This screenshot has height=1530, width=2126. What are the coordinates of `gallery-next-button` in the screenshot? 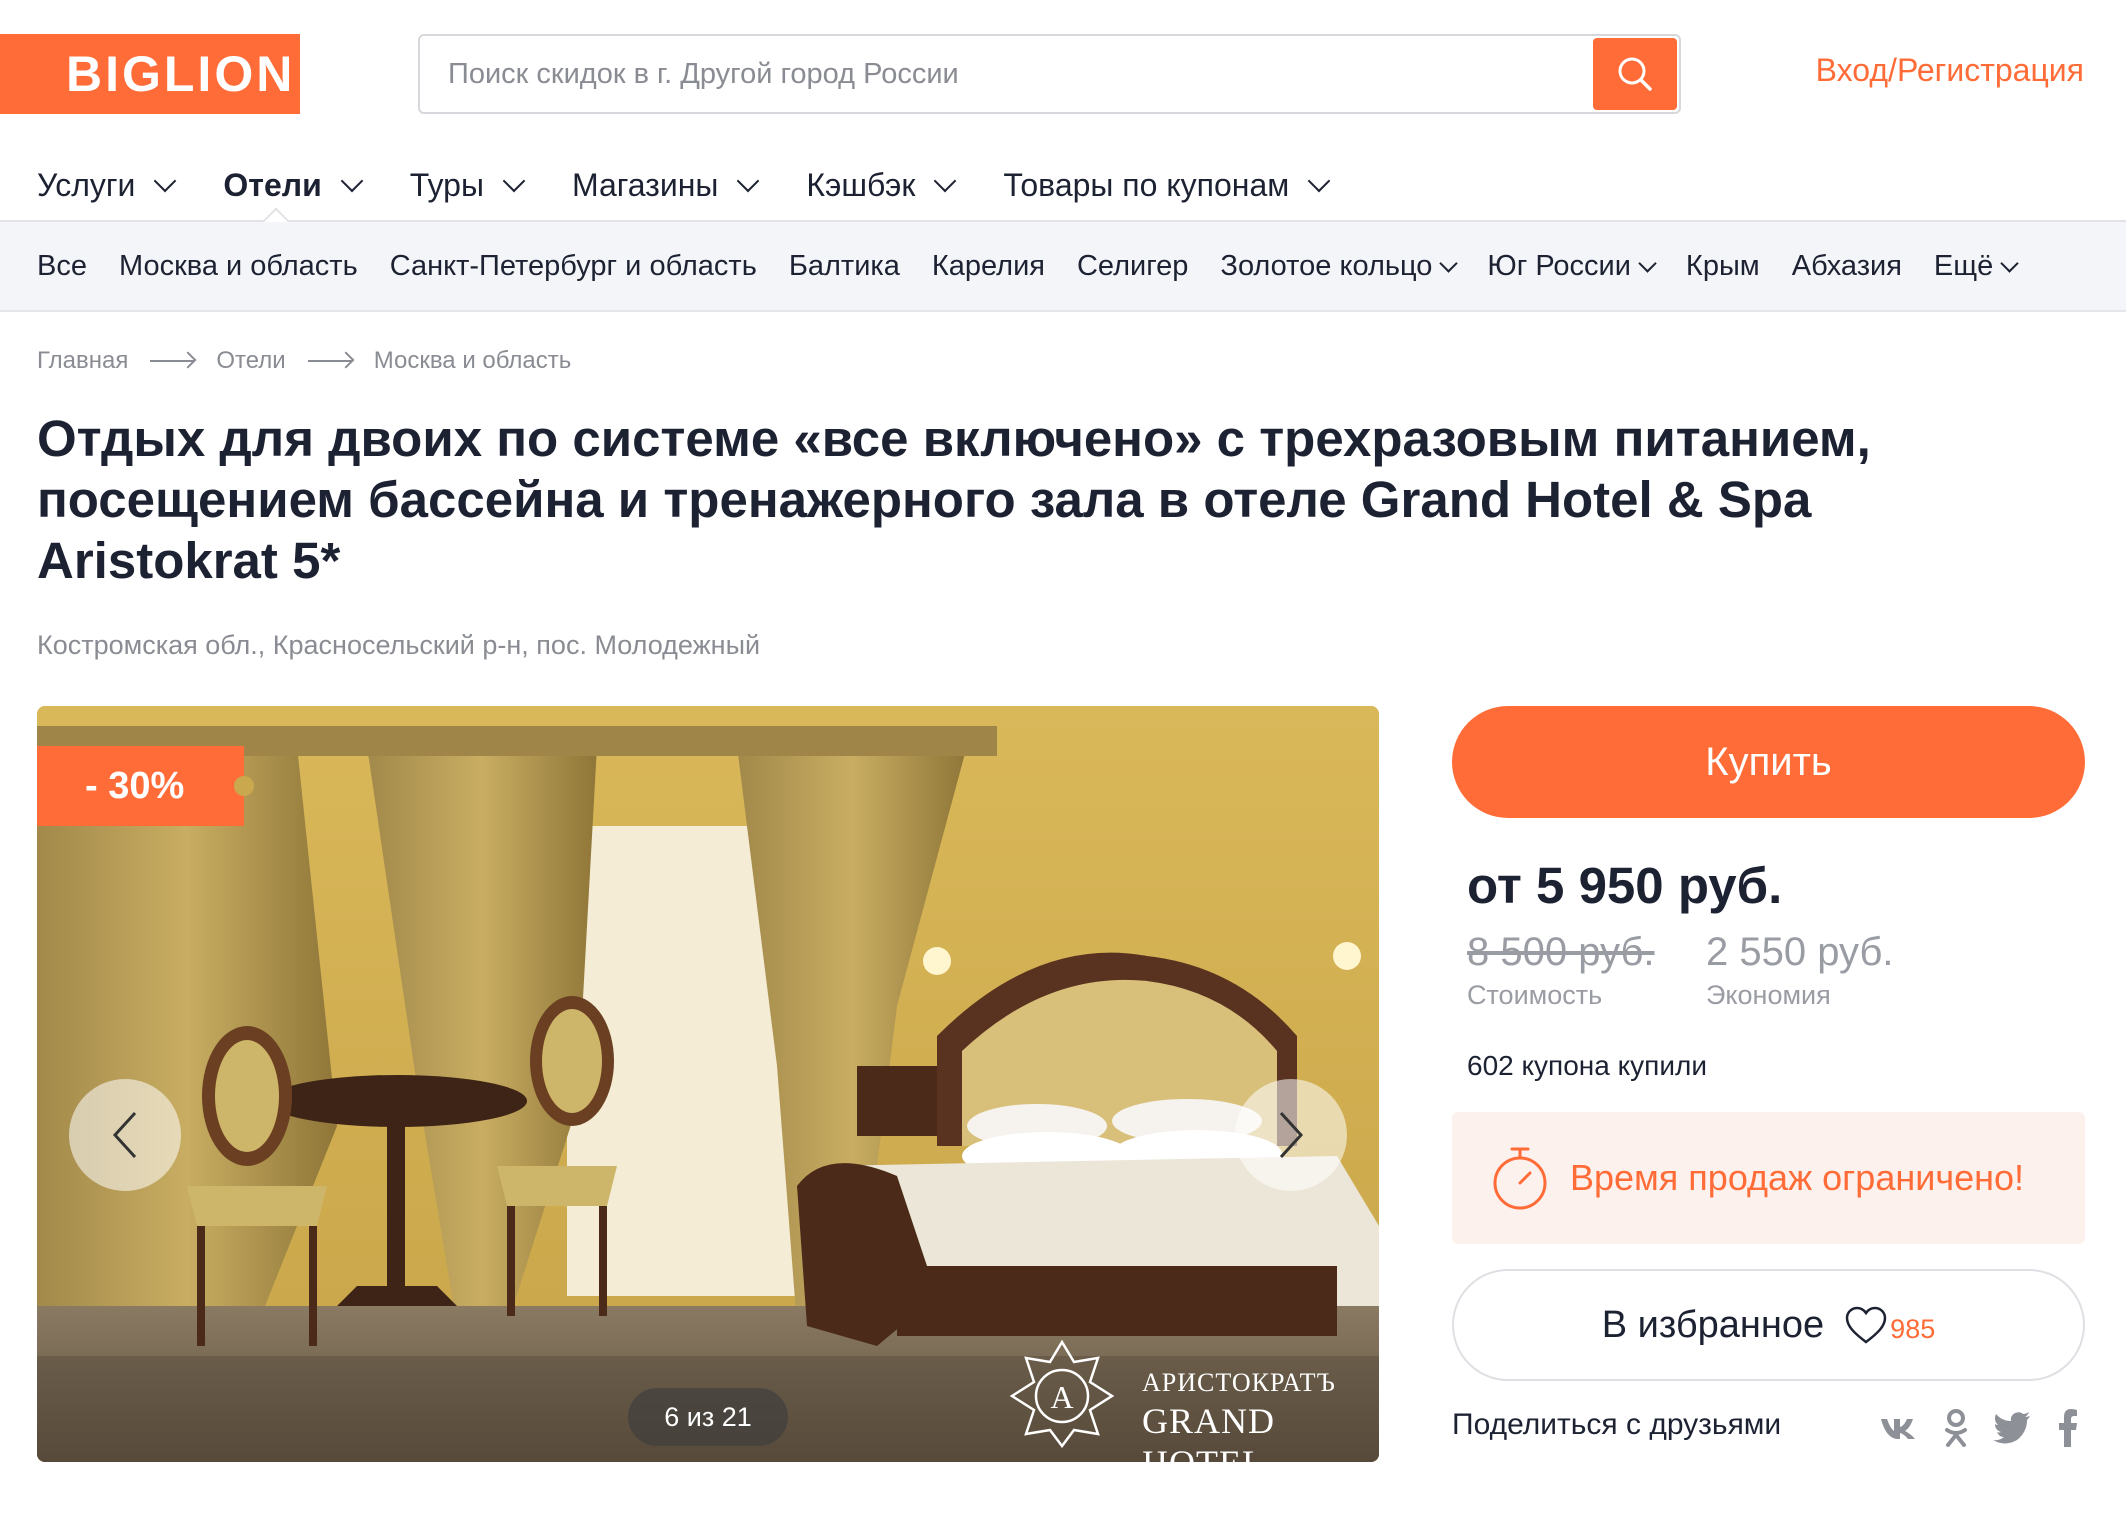 It's located at (1291, 1135).